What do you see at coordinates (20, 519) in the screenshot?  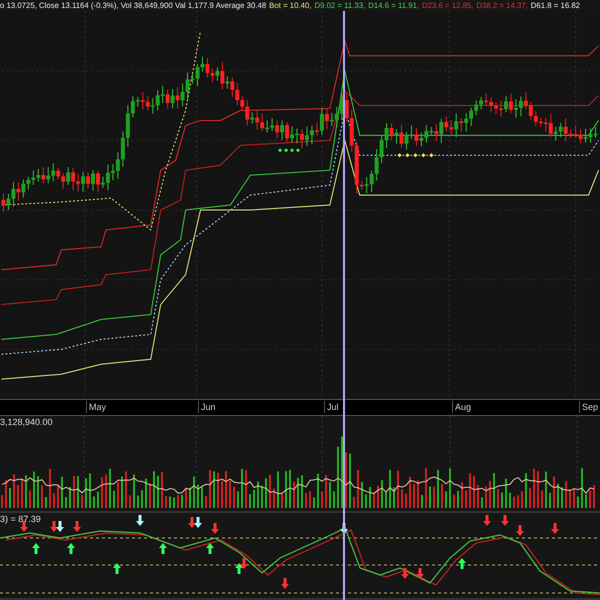 I see `indicator-value: 3) = 87.39` at bounding box center [20, 519].